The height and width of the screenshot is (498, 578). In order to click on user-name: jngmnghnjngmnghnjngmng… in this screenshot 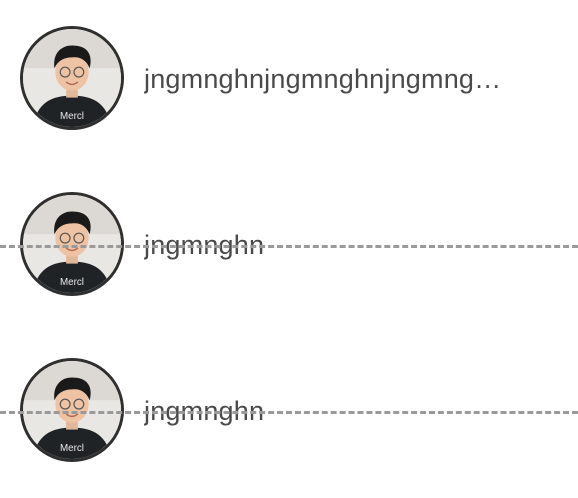, I will do `click(323, 79)`.